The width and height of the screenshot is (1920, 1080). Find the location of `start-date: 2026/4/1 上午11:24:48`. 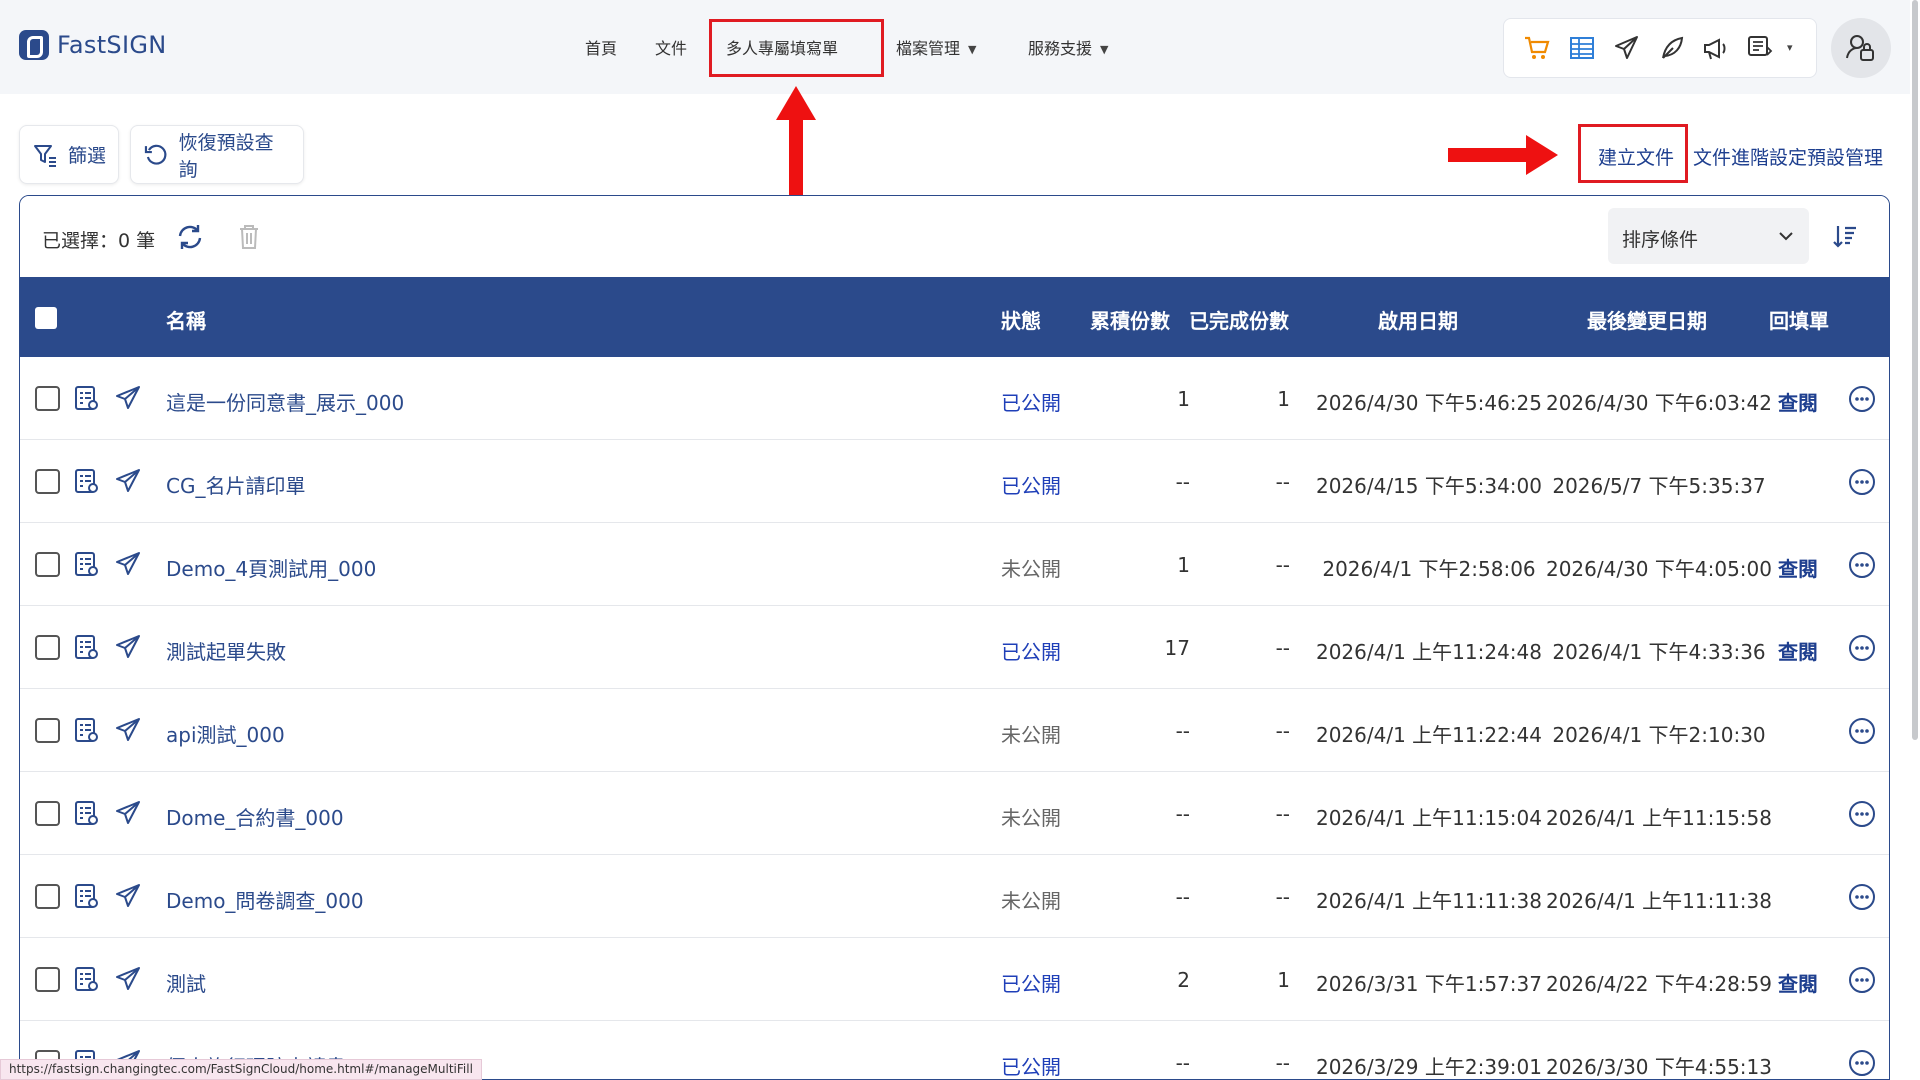

start-date: 2026/4/1 上午11:24:48 is located at coordinates (1428, 652).